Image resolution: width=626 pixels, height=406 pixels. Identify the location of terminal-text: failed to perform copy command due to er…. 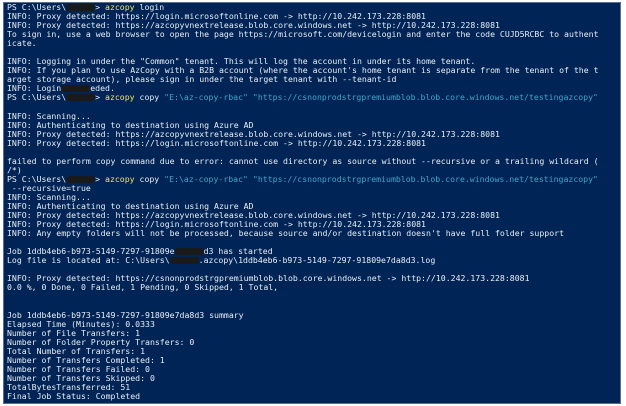
(303, 160).